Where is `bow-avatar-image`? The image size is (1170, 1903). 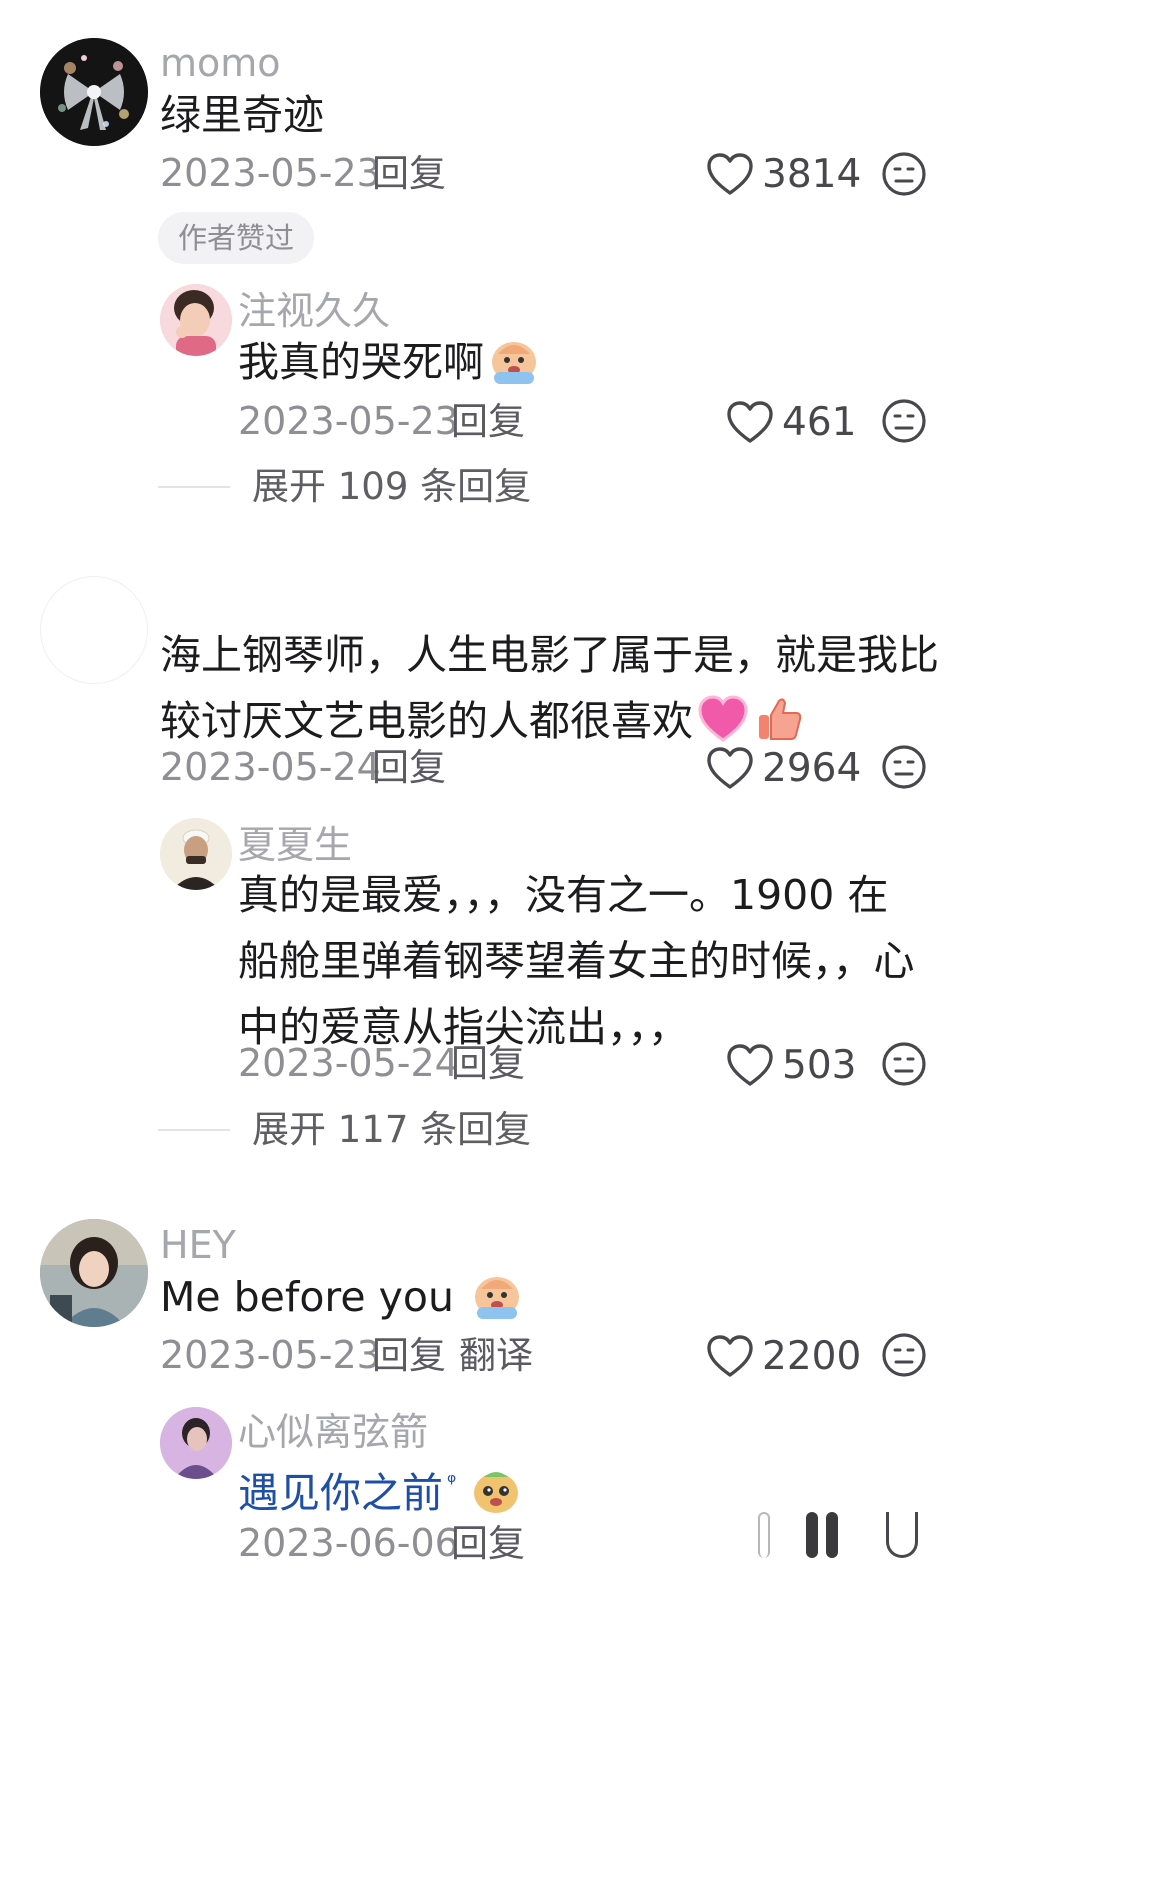 bow-avatar-image is located at coordinates (94, 92).